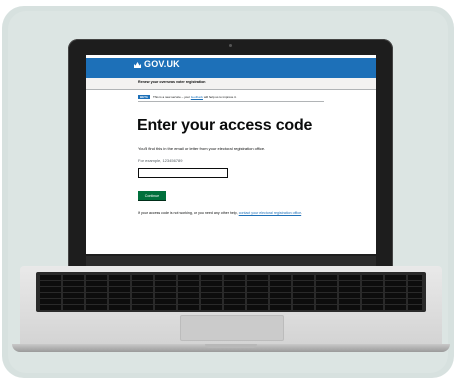 This screenshot has height=381, width=457. Describe the element at coordinates (172, 82) in the screenshot. I see `service-name: Renew your overseas voter registration` at that location.